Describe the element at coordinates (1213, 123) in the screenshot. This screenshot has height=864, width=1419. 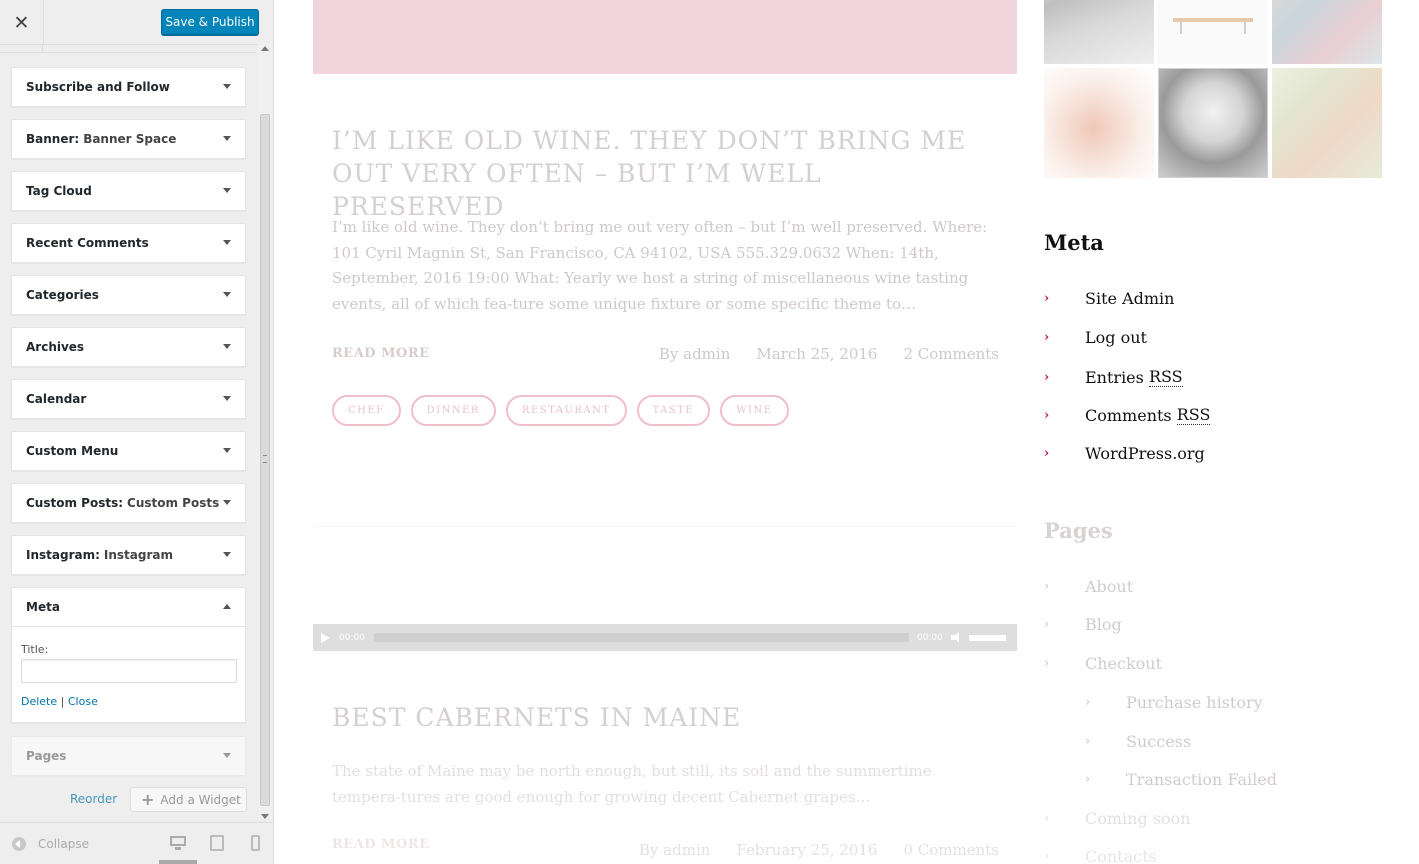
I see `instagram-photo-portrait` at that location.